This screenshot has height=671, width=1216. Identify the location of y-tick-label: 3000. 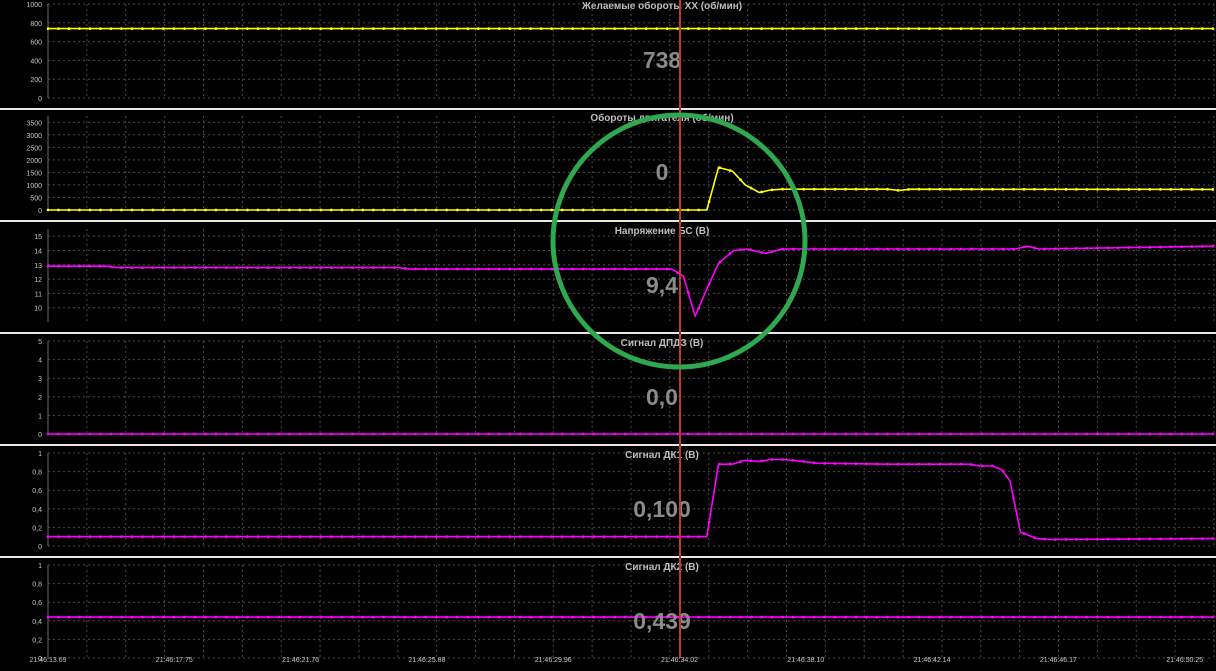
(34, 136).